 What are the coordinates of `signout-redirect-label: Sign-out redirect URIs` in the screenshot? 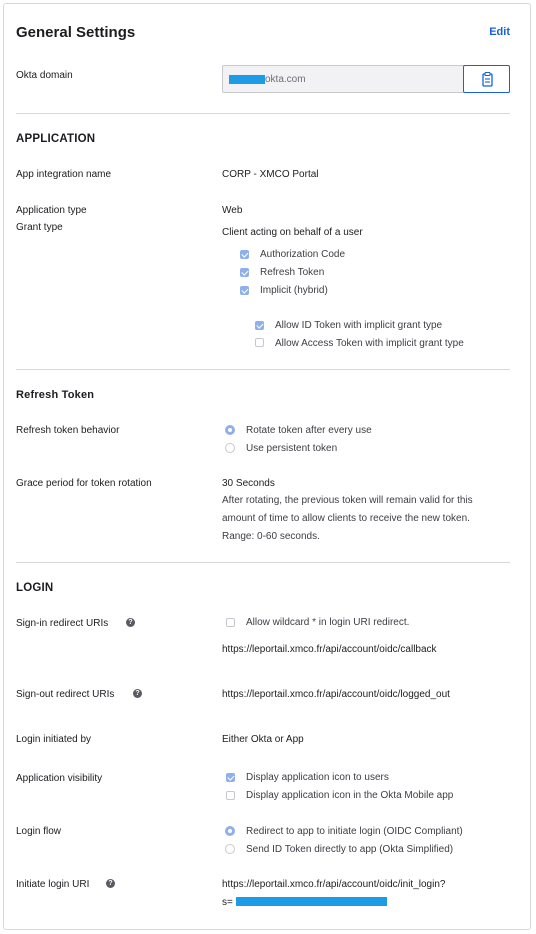 It's located at (65, 694).